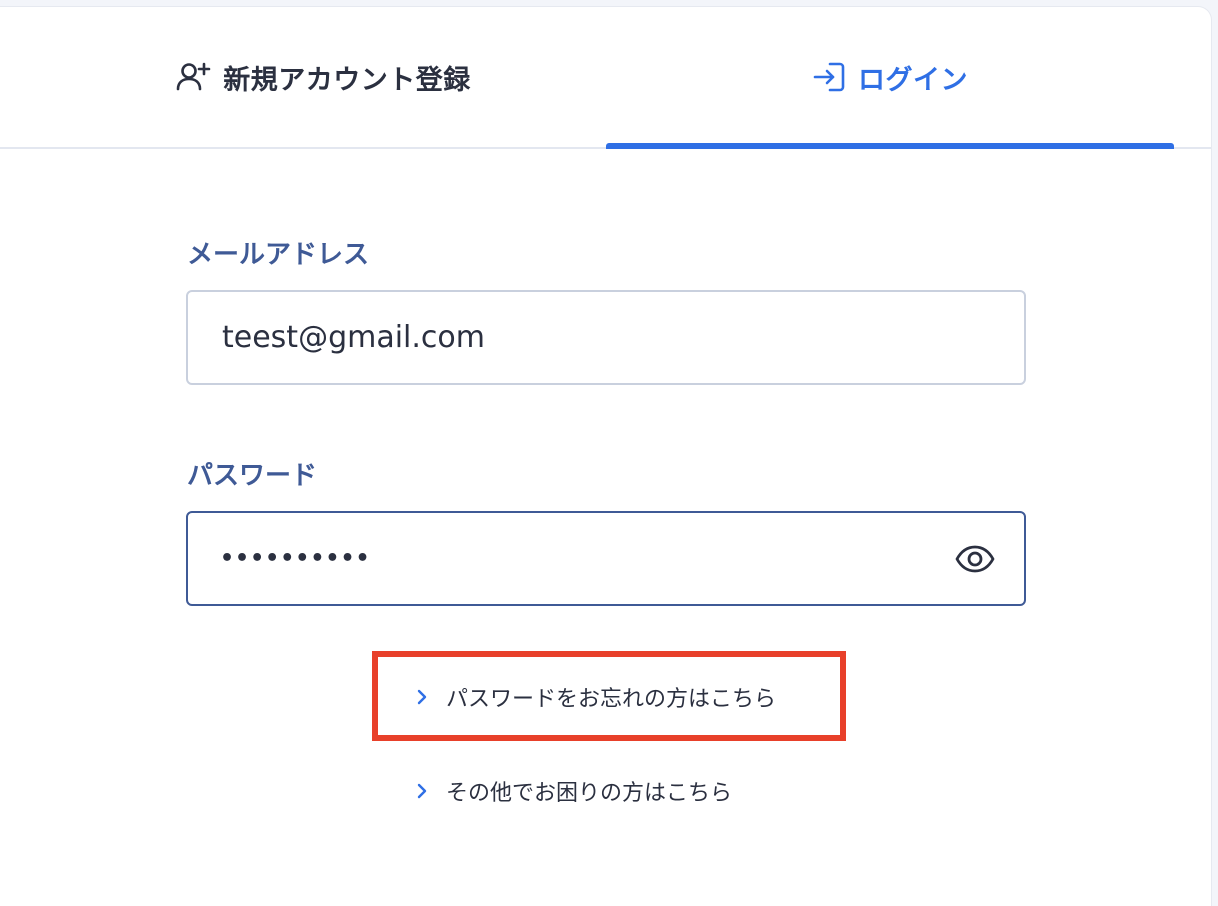  Describe the element at coordinates (278, 255) in the screenshot. I see `email-label: メールアドレス` at that location.